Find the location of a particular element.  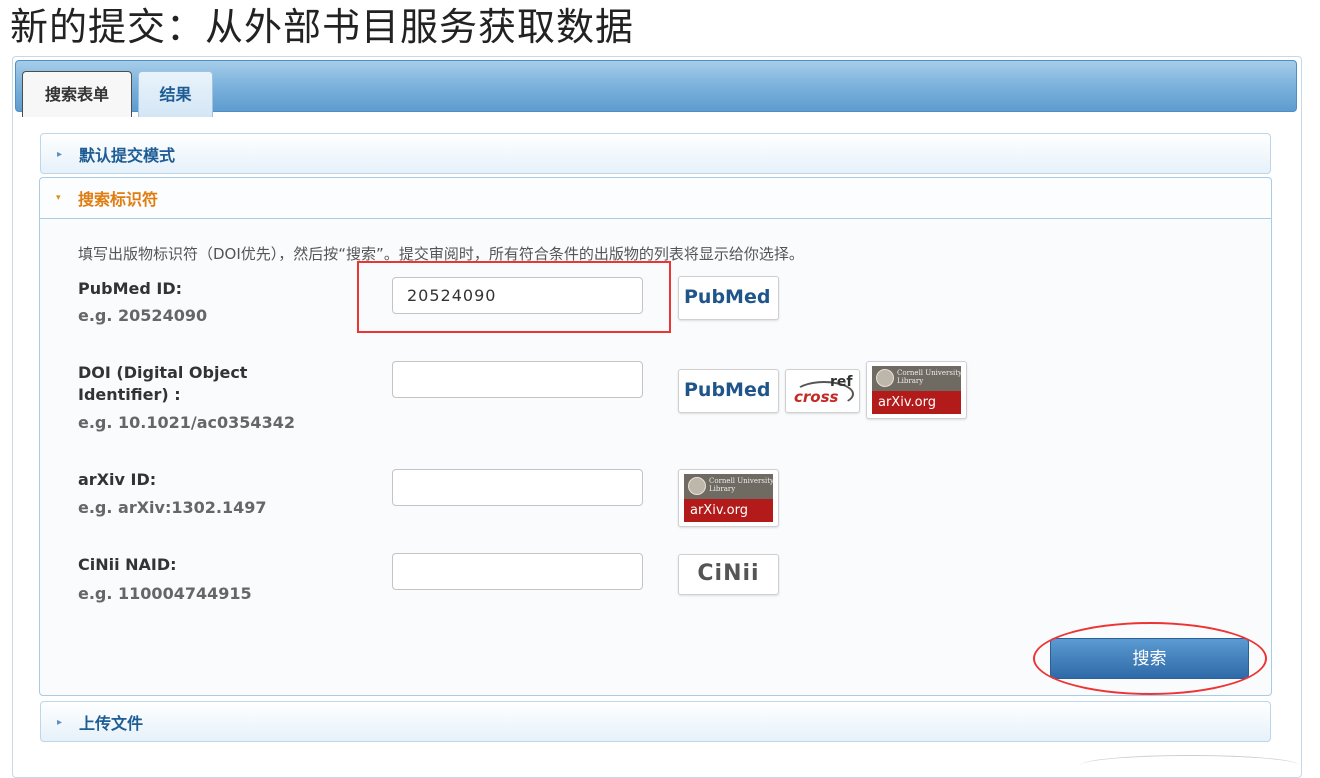

pubmed-id-hint: e.g. 20524090 is located at coordinates (143, 315).